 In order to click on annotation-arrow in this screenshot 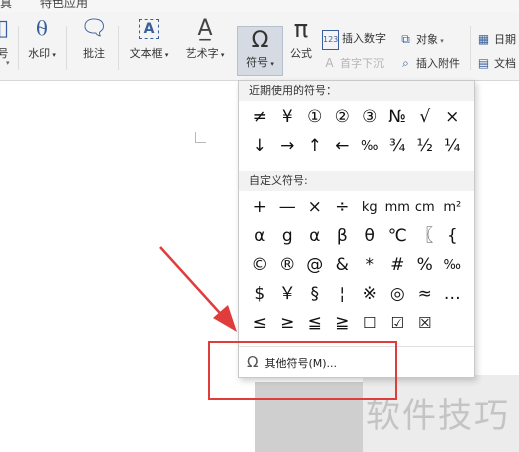, I will do `click(198, 289)`.